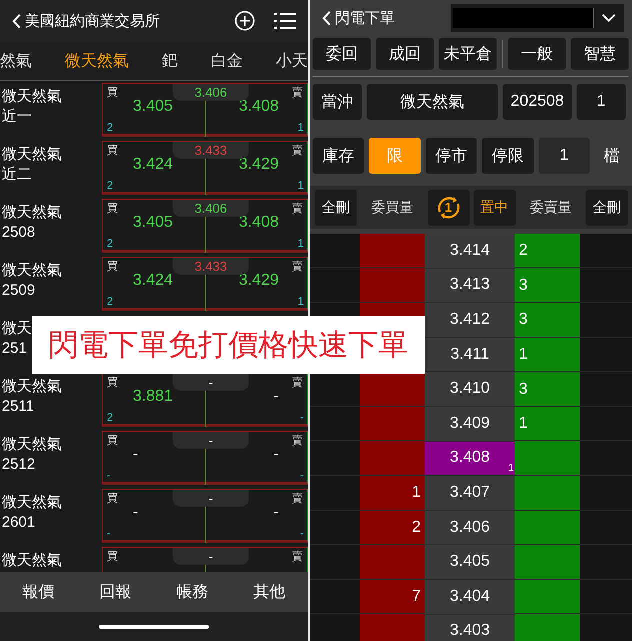 Image resolution: width=632 pixels, height=641 pixels. Describe the element at coordinates (16, 61) in the screenshot. I see `product-tab: 然氣` at that location.